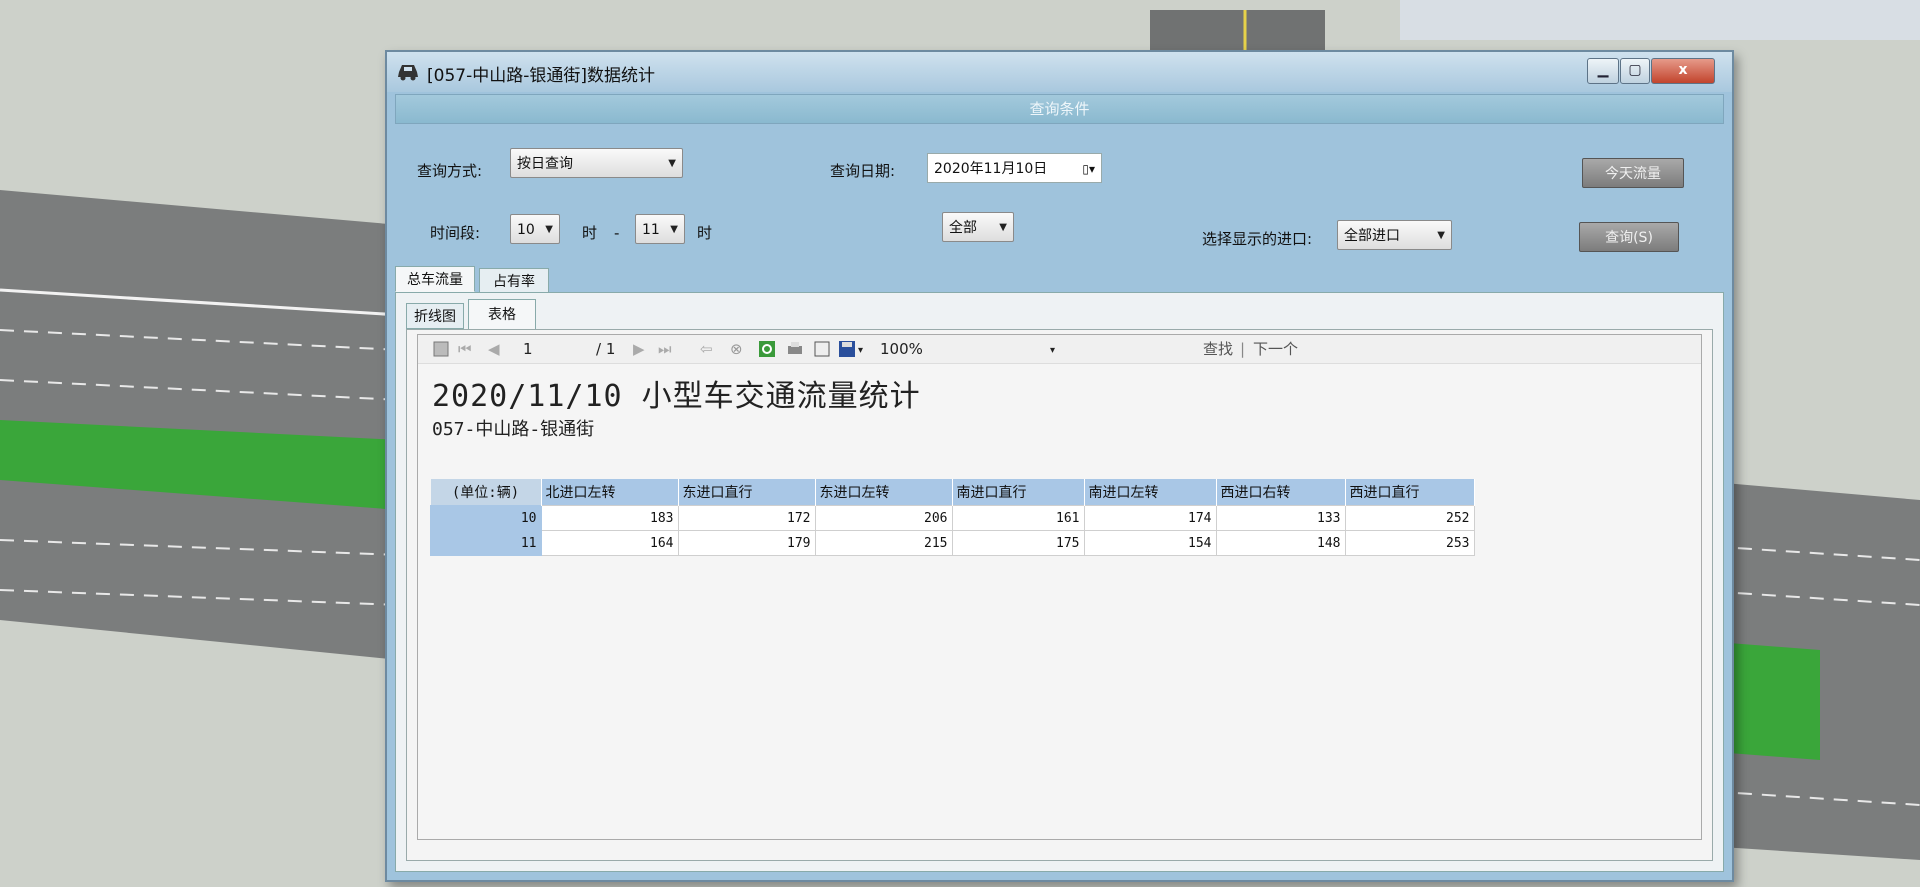 The width and height of the screenshot is (1920, 887). What do you see at coordinates (1018, 543) in the screenshot?
I see `table-cell: 175` at bounding box center [1018, 543].